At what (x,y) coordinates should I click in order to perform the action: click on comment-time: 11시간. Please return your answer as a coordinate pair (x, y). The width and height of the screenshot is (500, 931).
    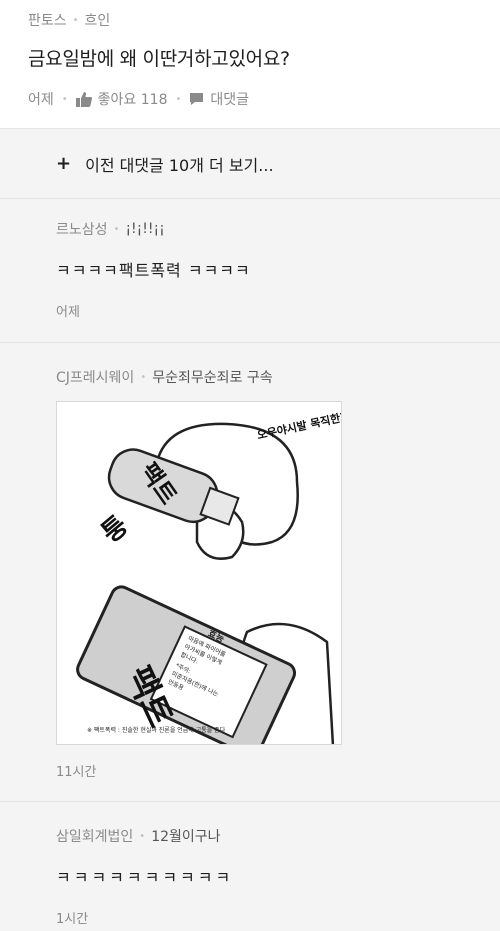
    Looking at the image, I should click on (76, 772).